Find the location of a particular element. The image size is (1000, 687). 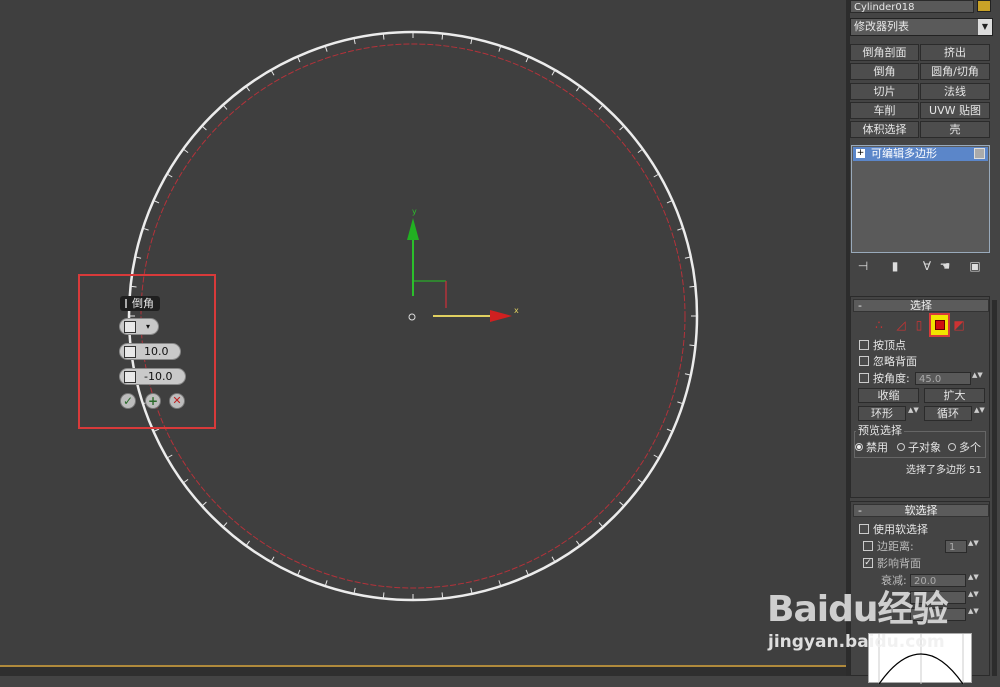

outline-icon is located at coordinates (130, 377).